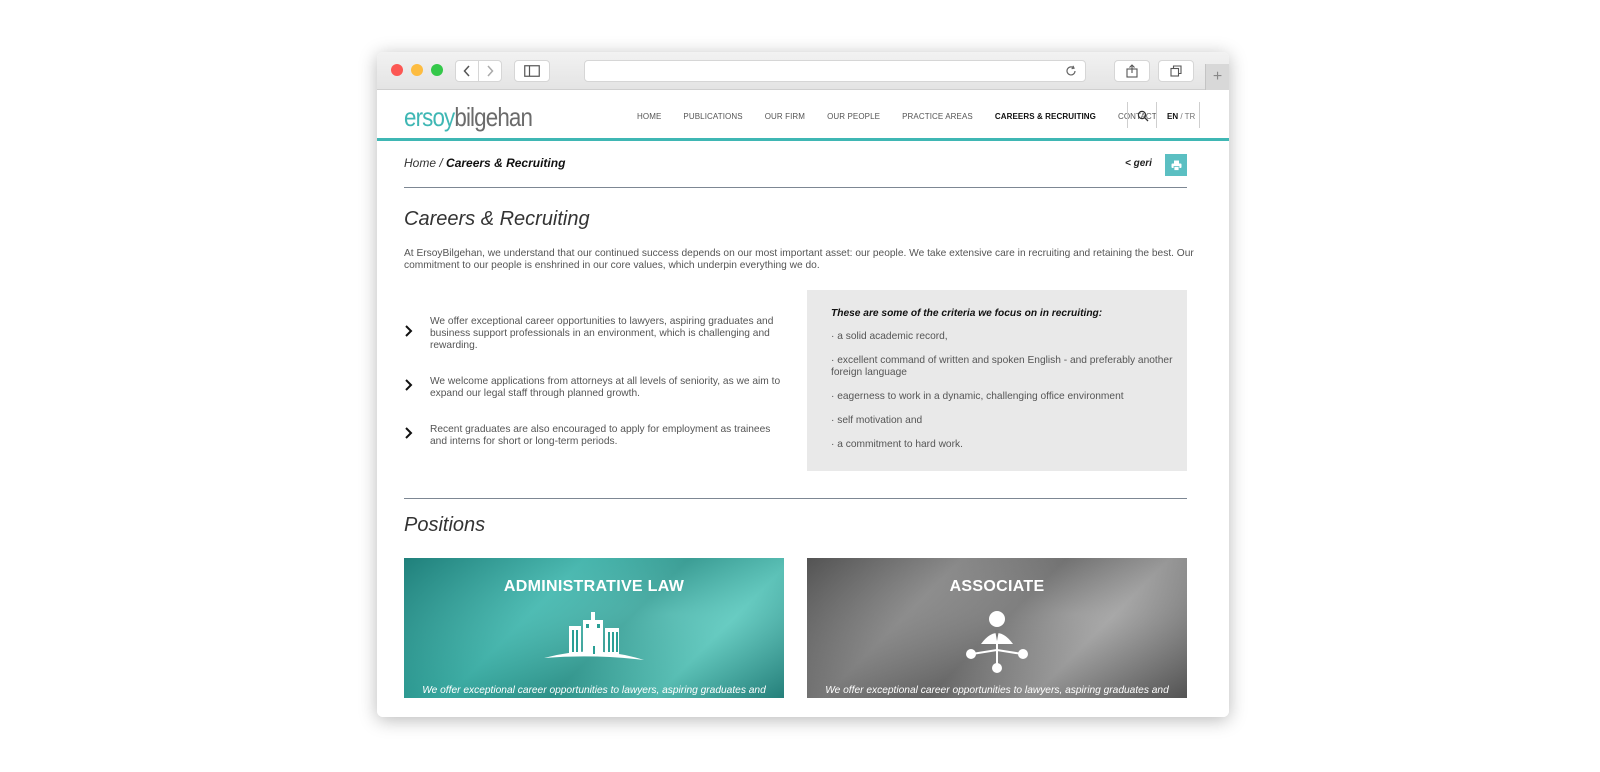  Describe the element at coordinates (397, 70) in the screenshot. I see `close-window-button` at that location.